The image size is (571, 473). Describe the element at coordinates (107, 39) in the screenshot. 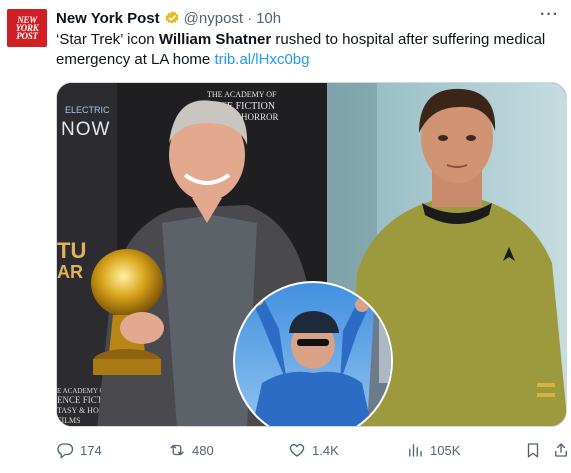

I see `tweet-text-part-1: ‘Star Trek’ icon` at that location.